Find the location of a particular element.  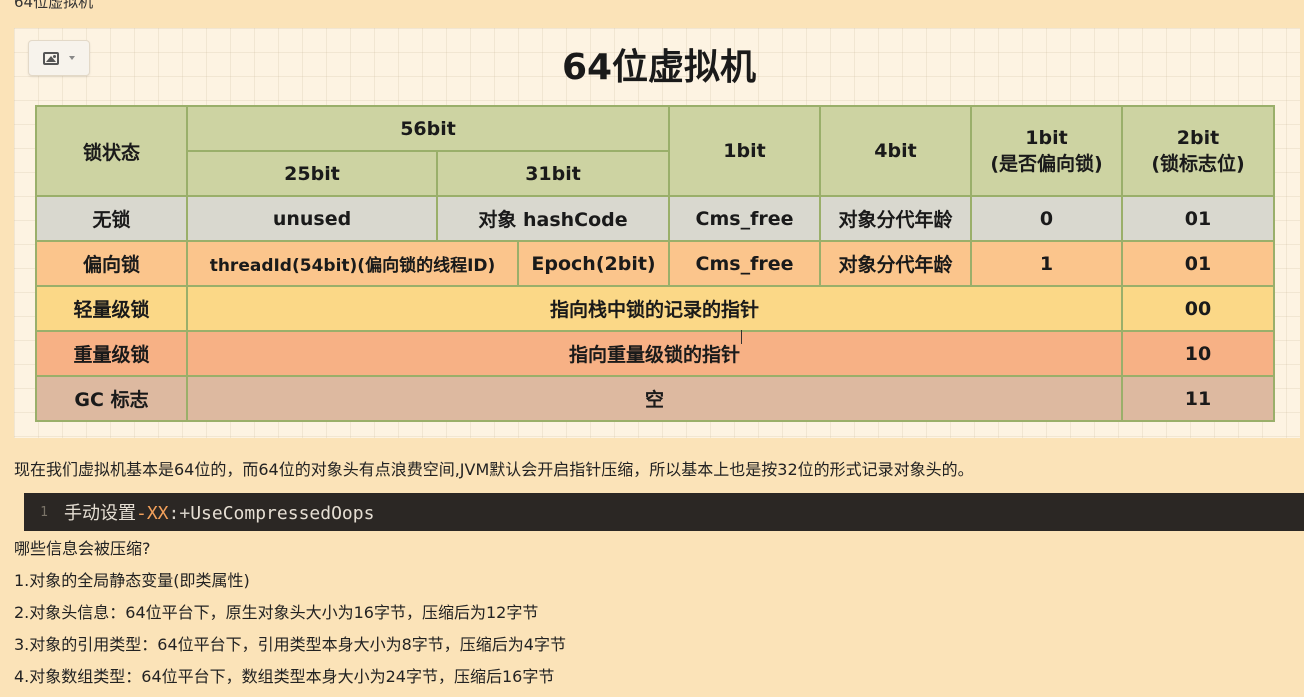

cell-state: 无锁 is located at coordinates (111, 218).